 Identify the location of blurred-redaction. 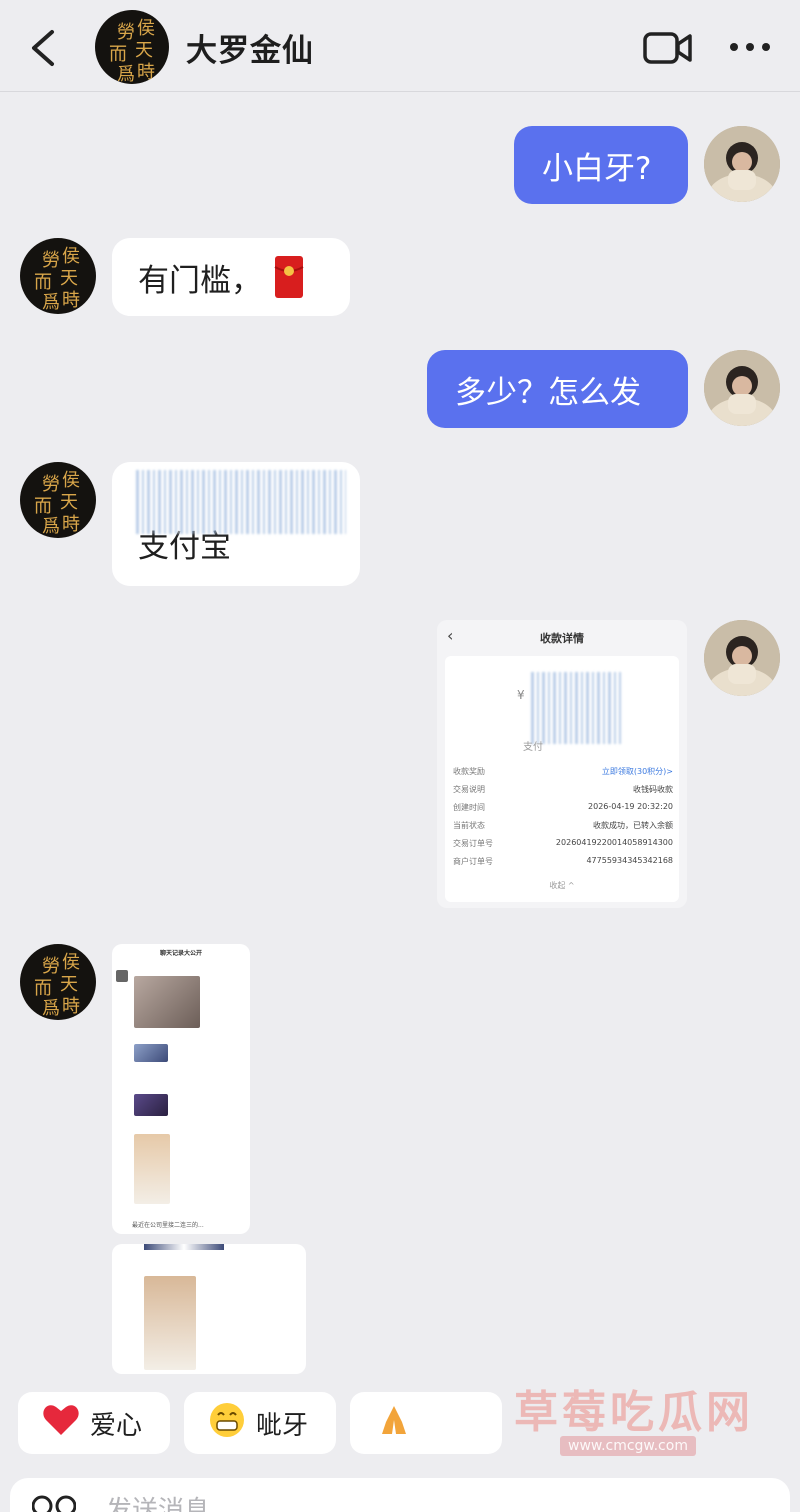
(241, 502).